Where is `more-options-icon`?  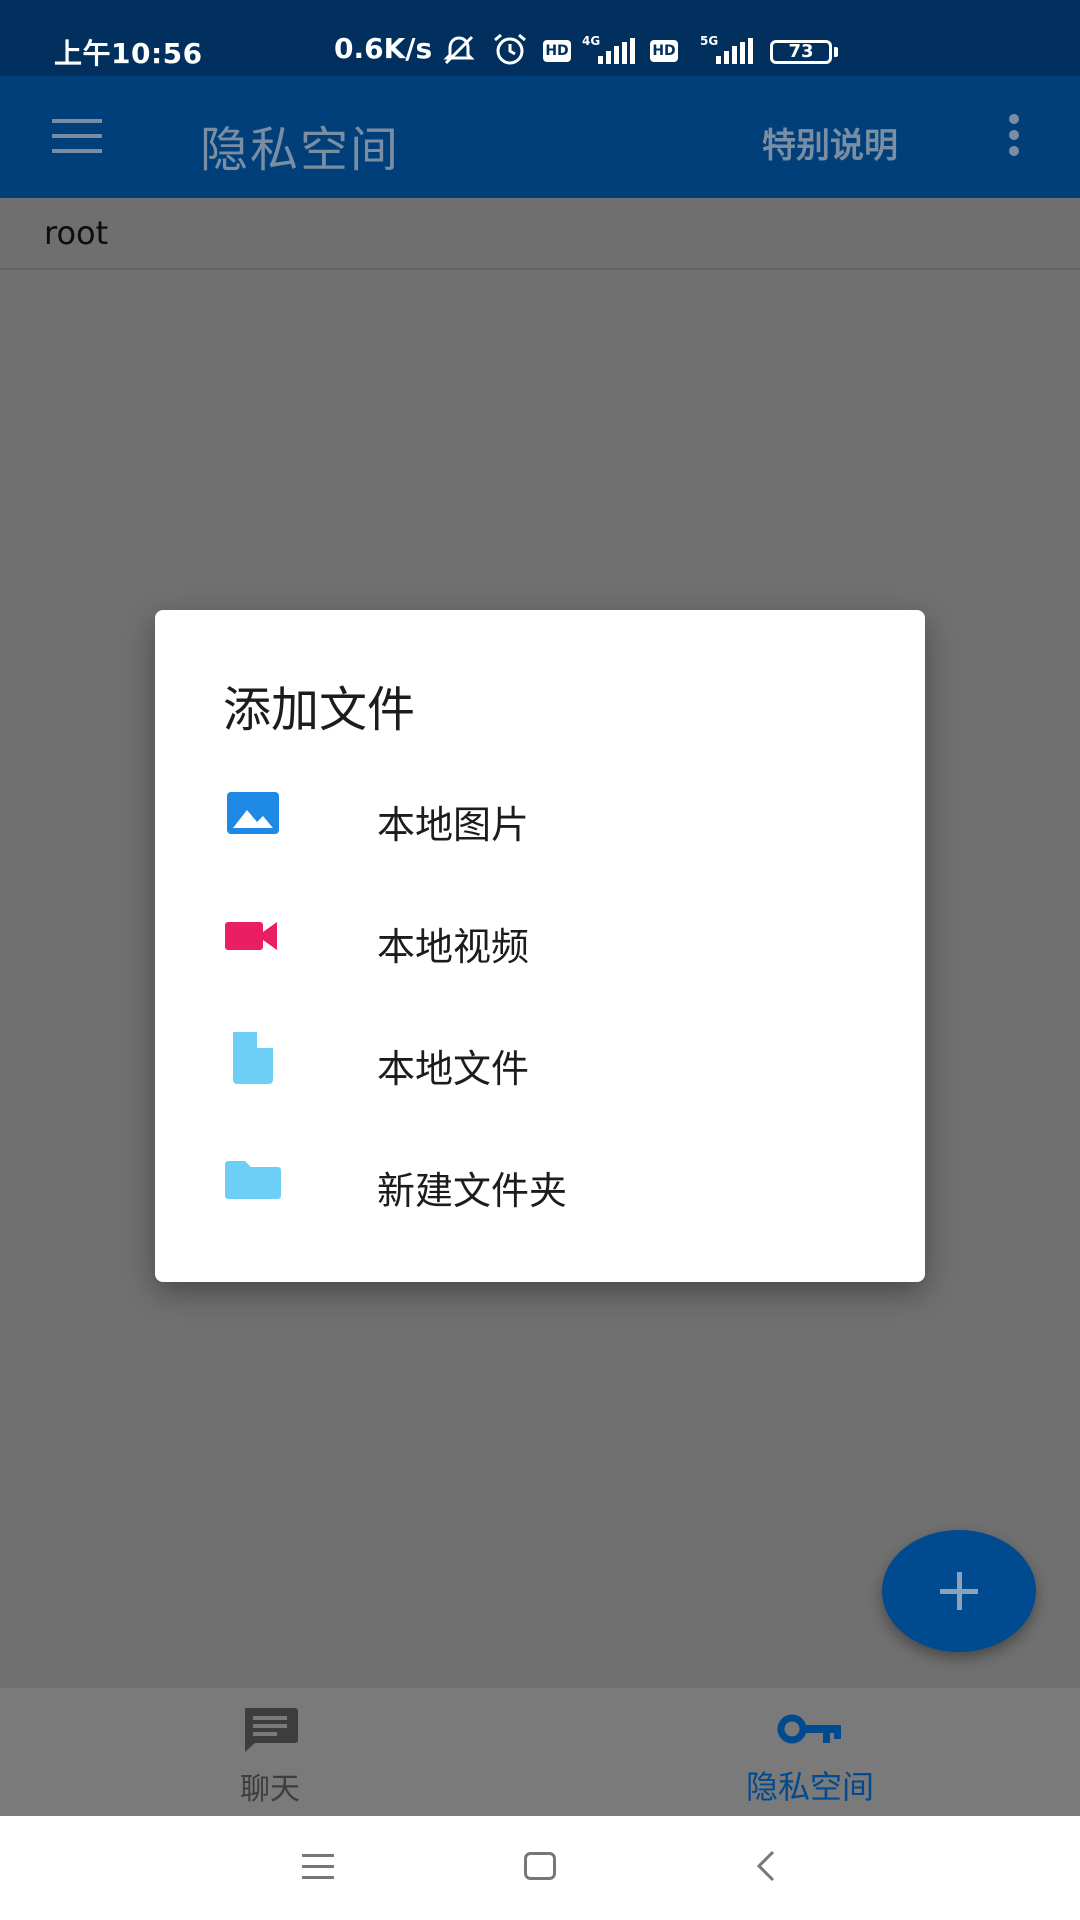
more-options-icon is located at coordinates (1014, 137).